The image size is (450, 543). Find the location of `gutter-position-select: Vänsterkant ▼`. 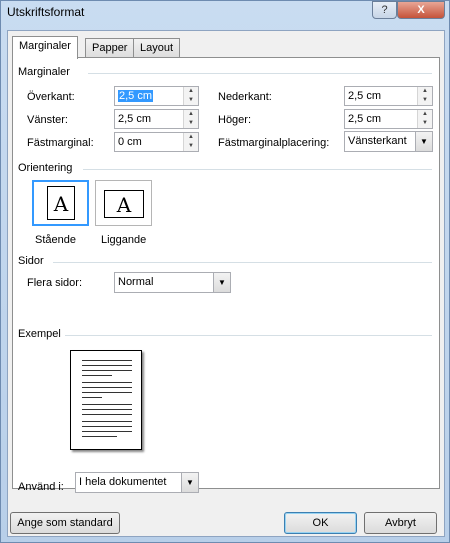

gutter-position-select: Vänsterkant ▼ is located at coordinates (388, 141).